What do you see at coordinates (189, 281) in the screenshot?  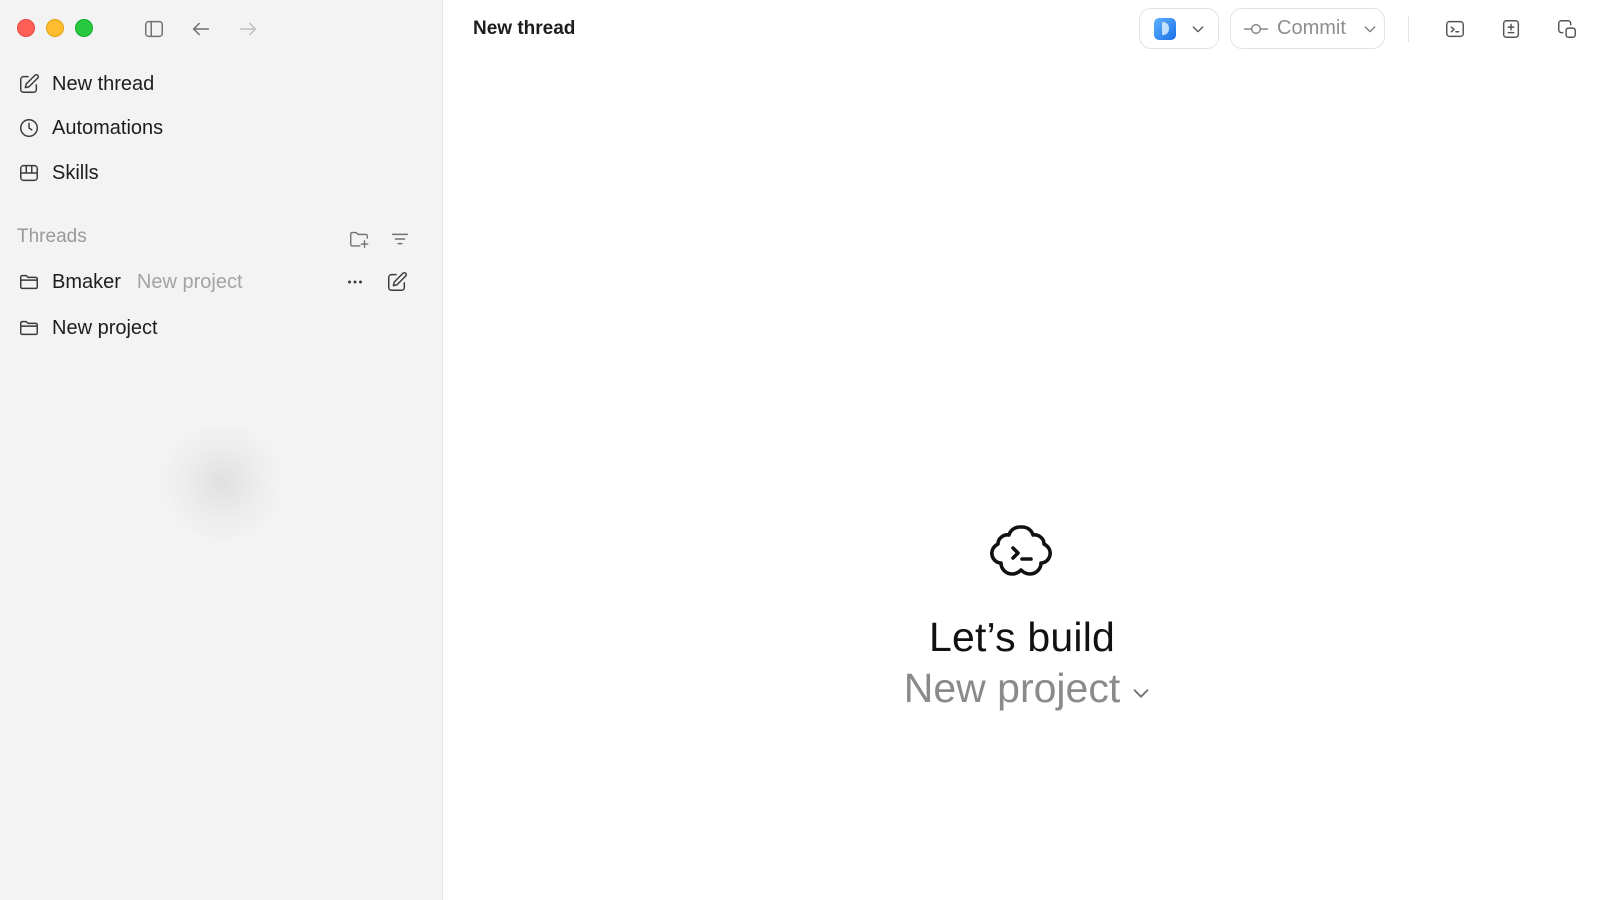 I see `project-subtitle: New project` at bounding box center [189, 281].